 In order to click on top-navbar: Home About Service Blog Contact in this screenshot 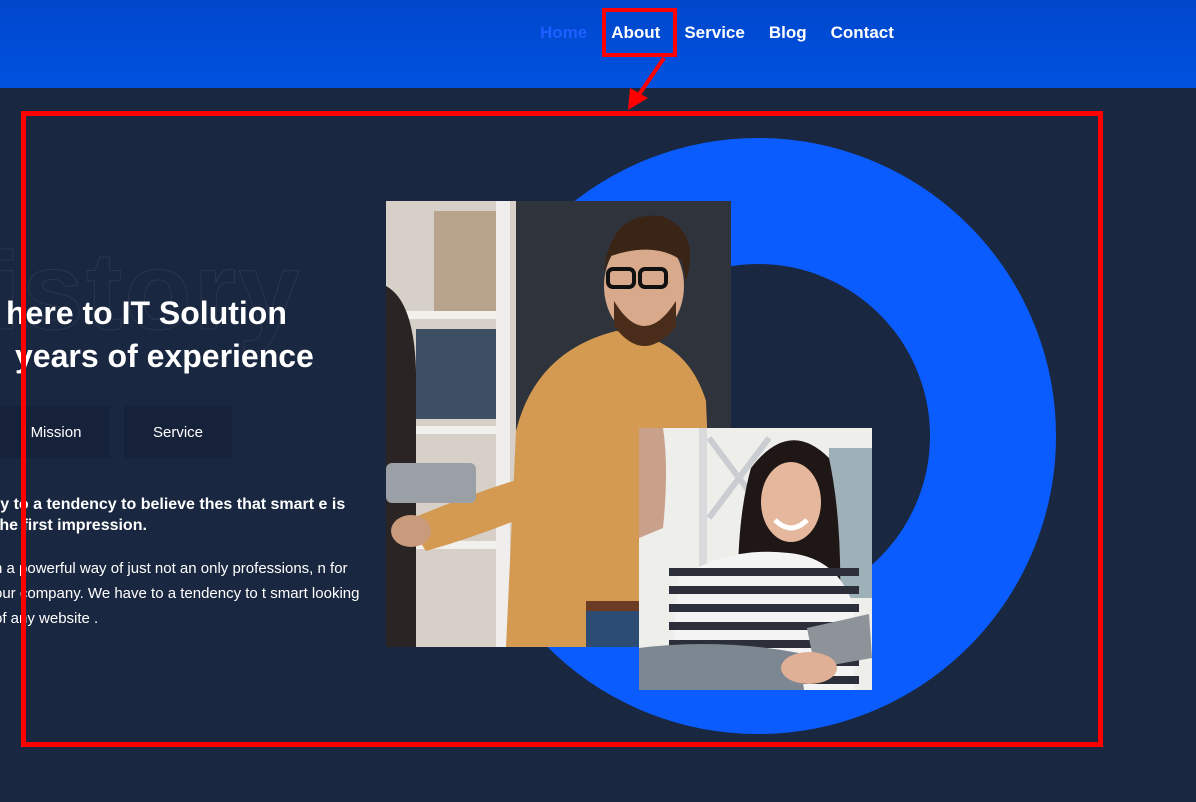, I will do `click(598, 44)`.